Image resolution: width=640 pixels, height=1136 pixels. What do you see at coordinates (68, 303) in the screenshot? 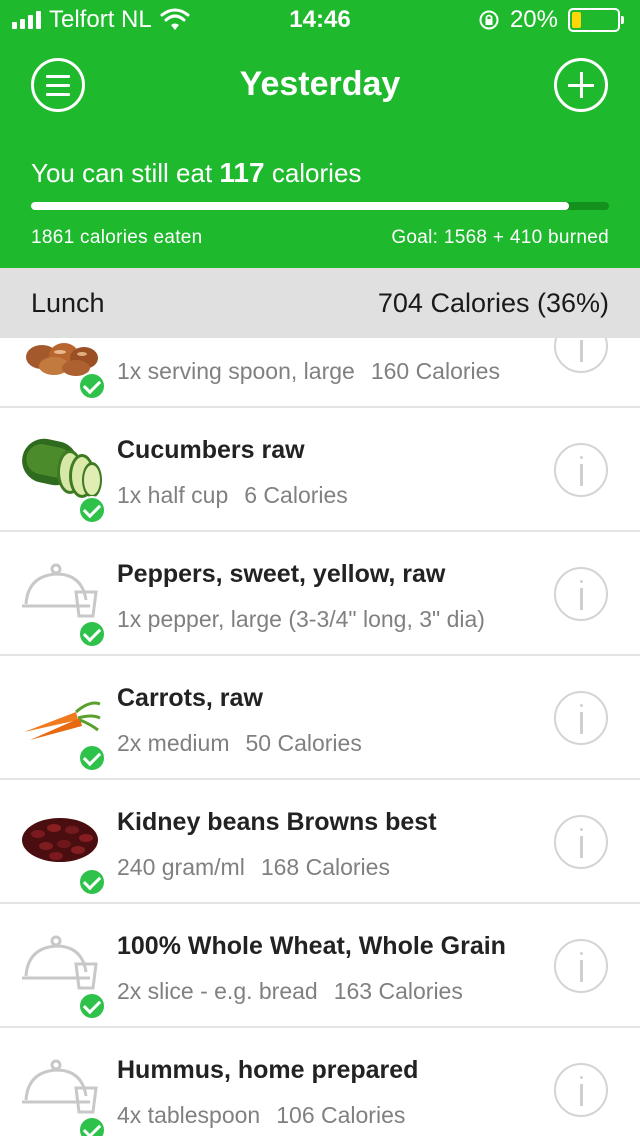
I see `meal-name: Lunch` at bounding box center [68, 303].